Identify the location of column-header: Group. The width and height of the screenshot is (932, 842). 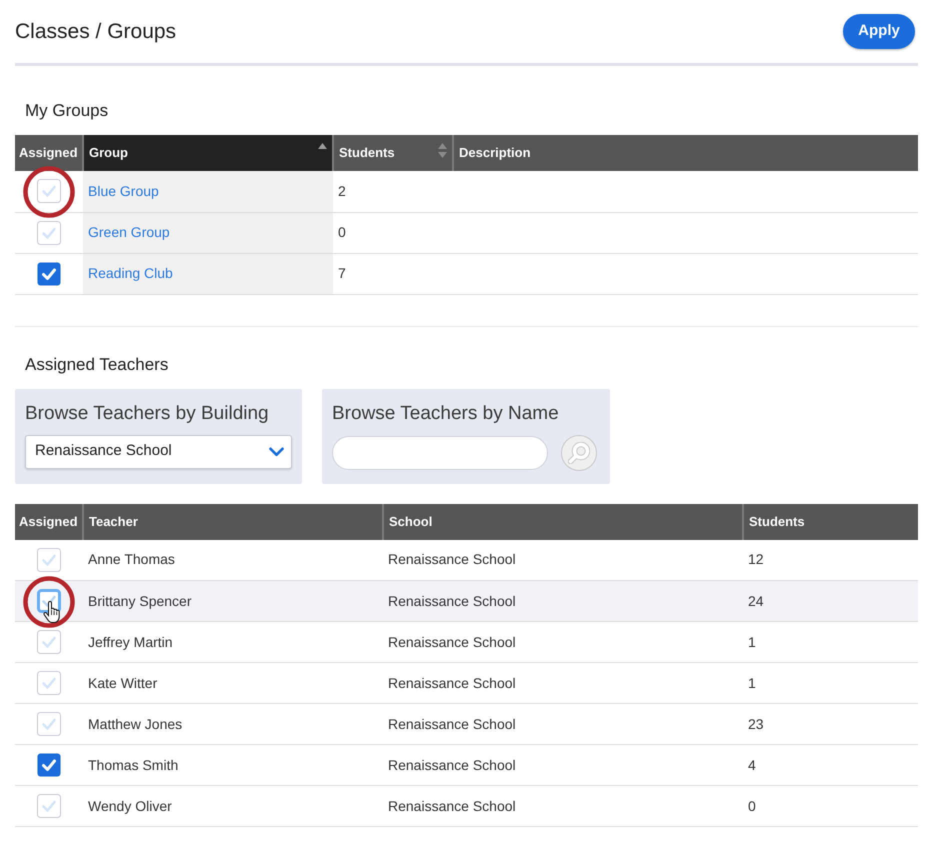
(208, 153).